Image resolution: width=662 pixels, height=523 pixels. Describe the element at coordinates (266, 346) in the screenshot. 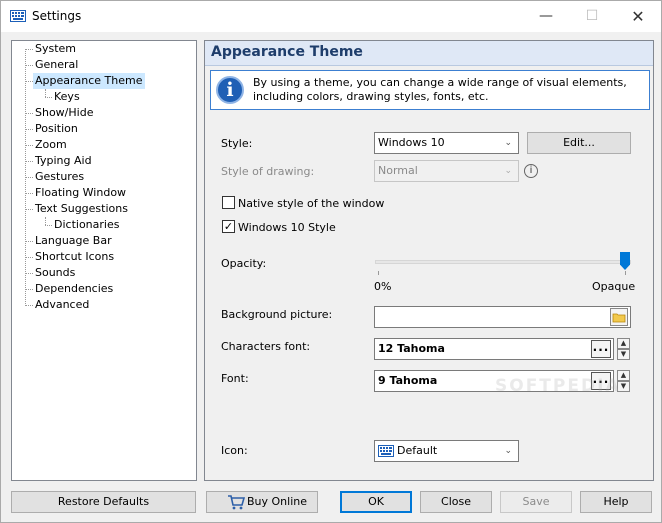

I see `characters-font-label: Characters font:` at that location.